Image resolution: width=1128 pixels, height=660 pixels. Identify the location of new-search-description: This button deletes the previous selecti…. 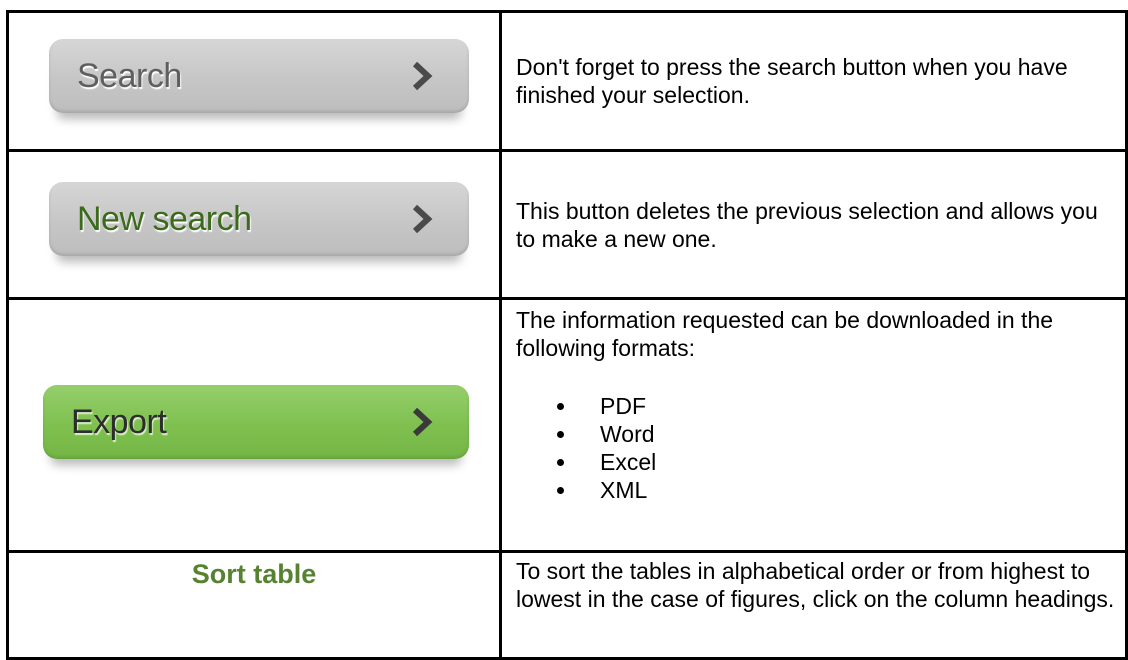
(807, 224).